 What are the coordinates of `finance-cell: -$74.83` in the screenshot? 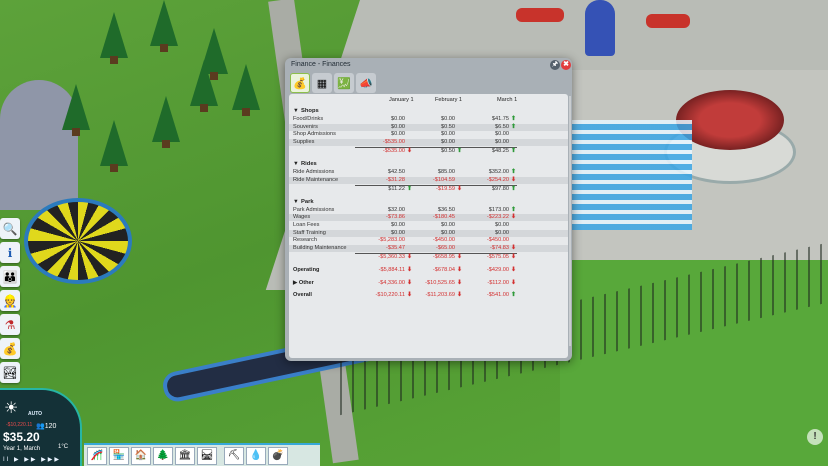 It's located at (499, 248).